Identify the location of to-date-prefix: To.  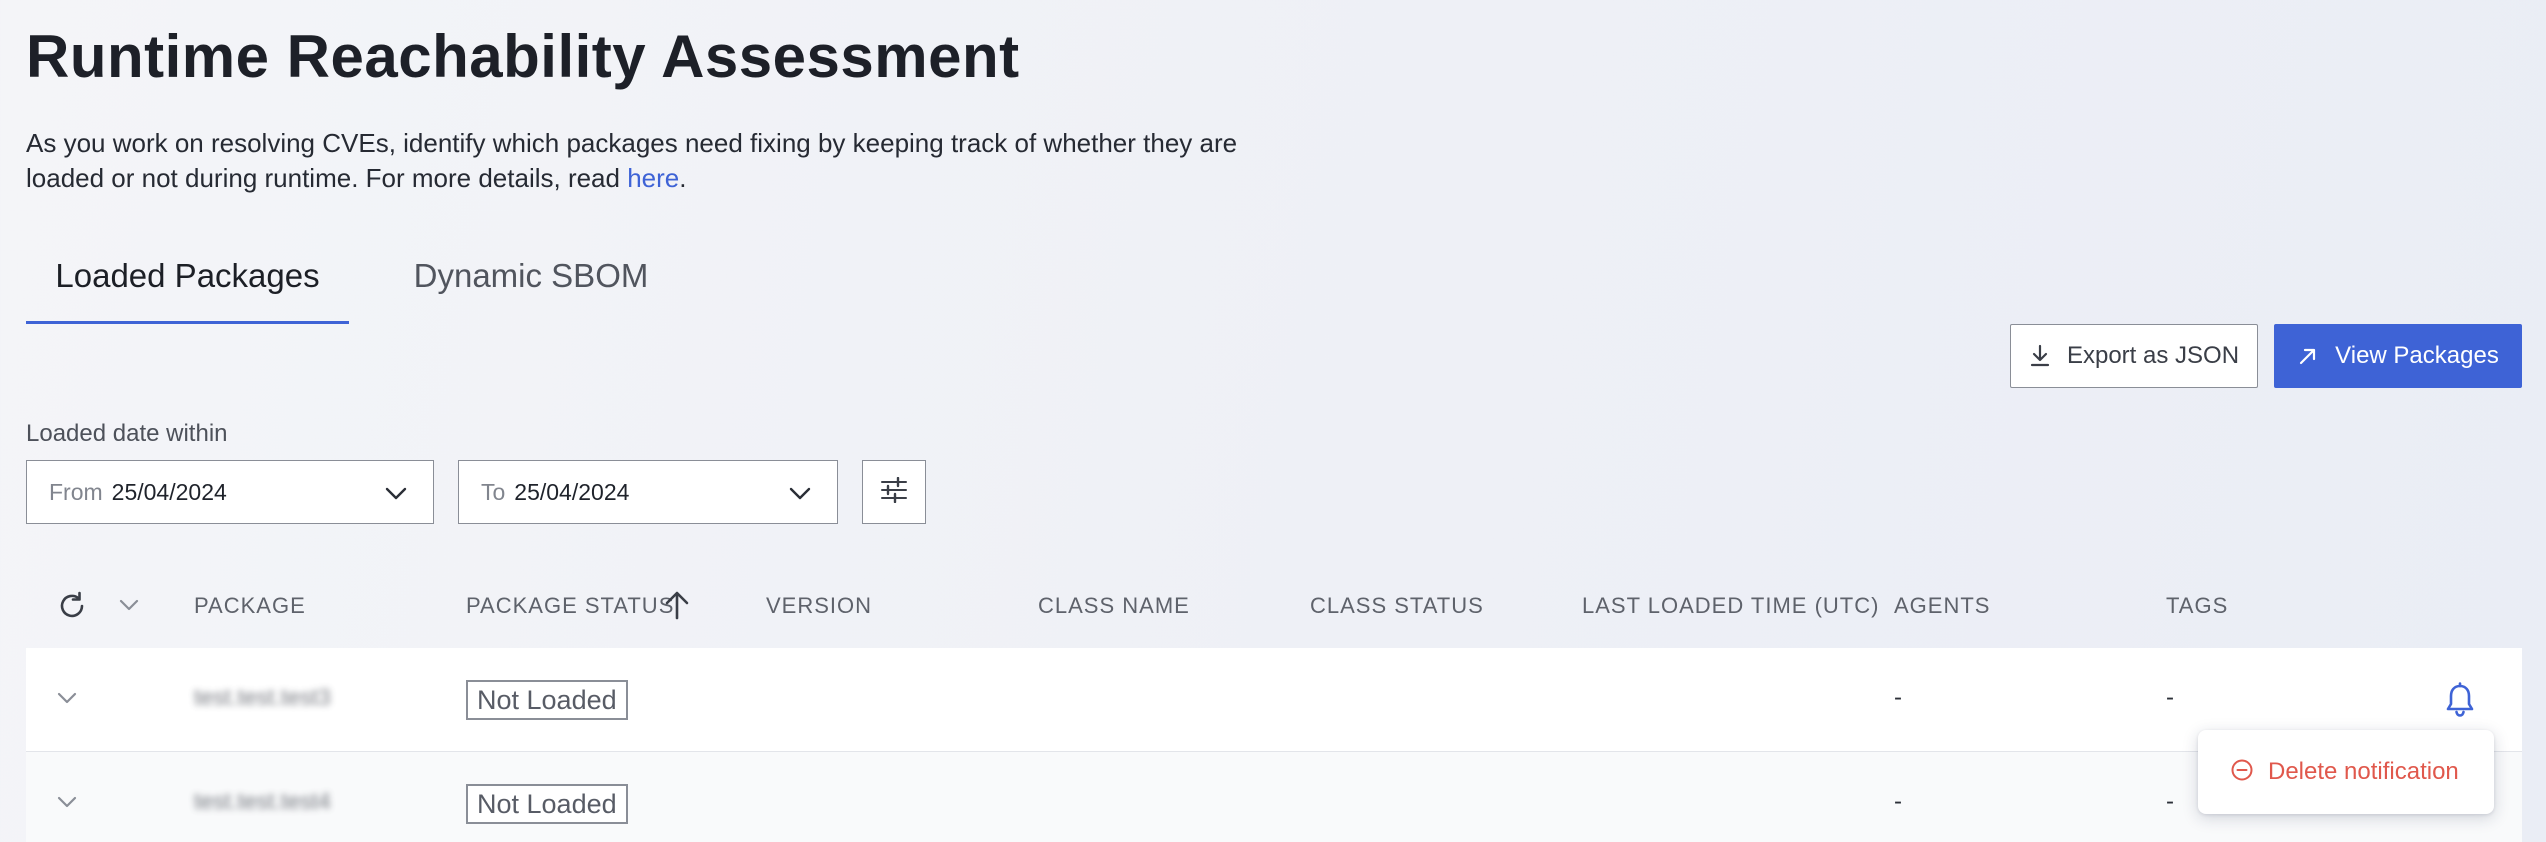
(493, 491).